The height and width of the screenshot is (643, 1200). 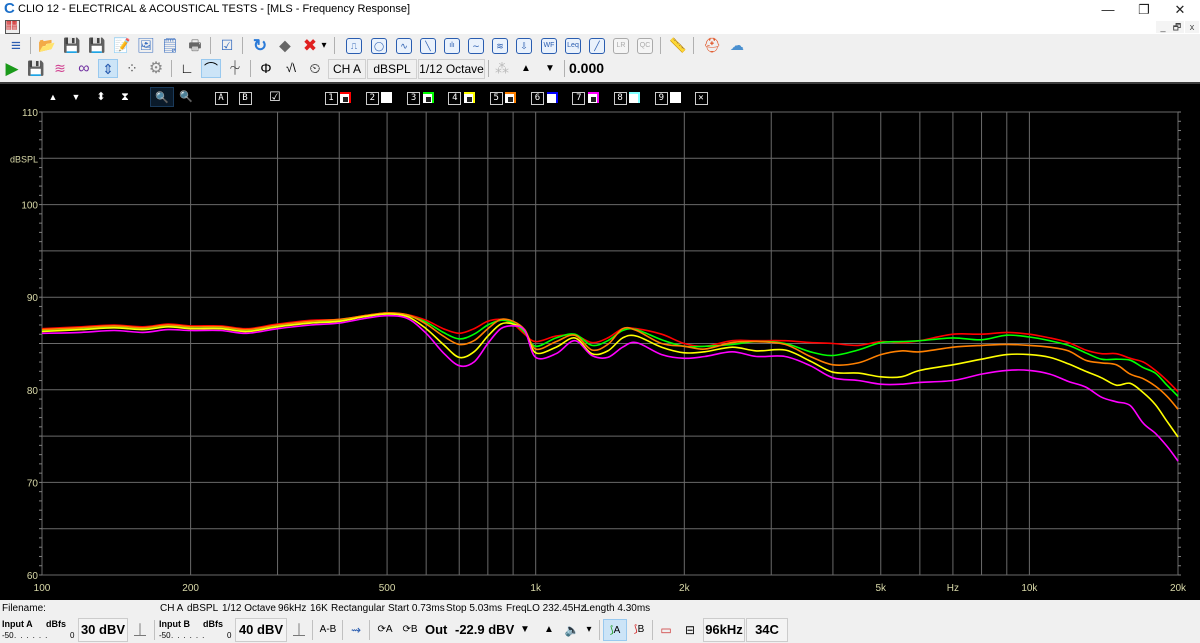 I want to click on out-level: -22.9 dBV, so click(x=484, y=629).